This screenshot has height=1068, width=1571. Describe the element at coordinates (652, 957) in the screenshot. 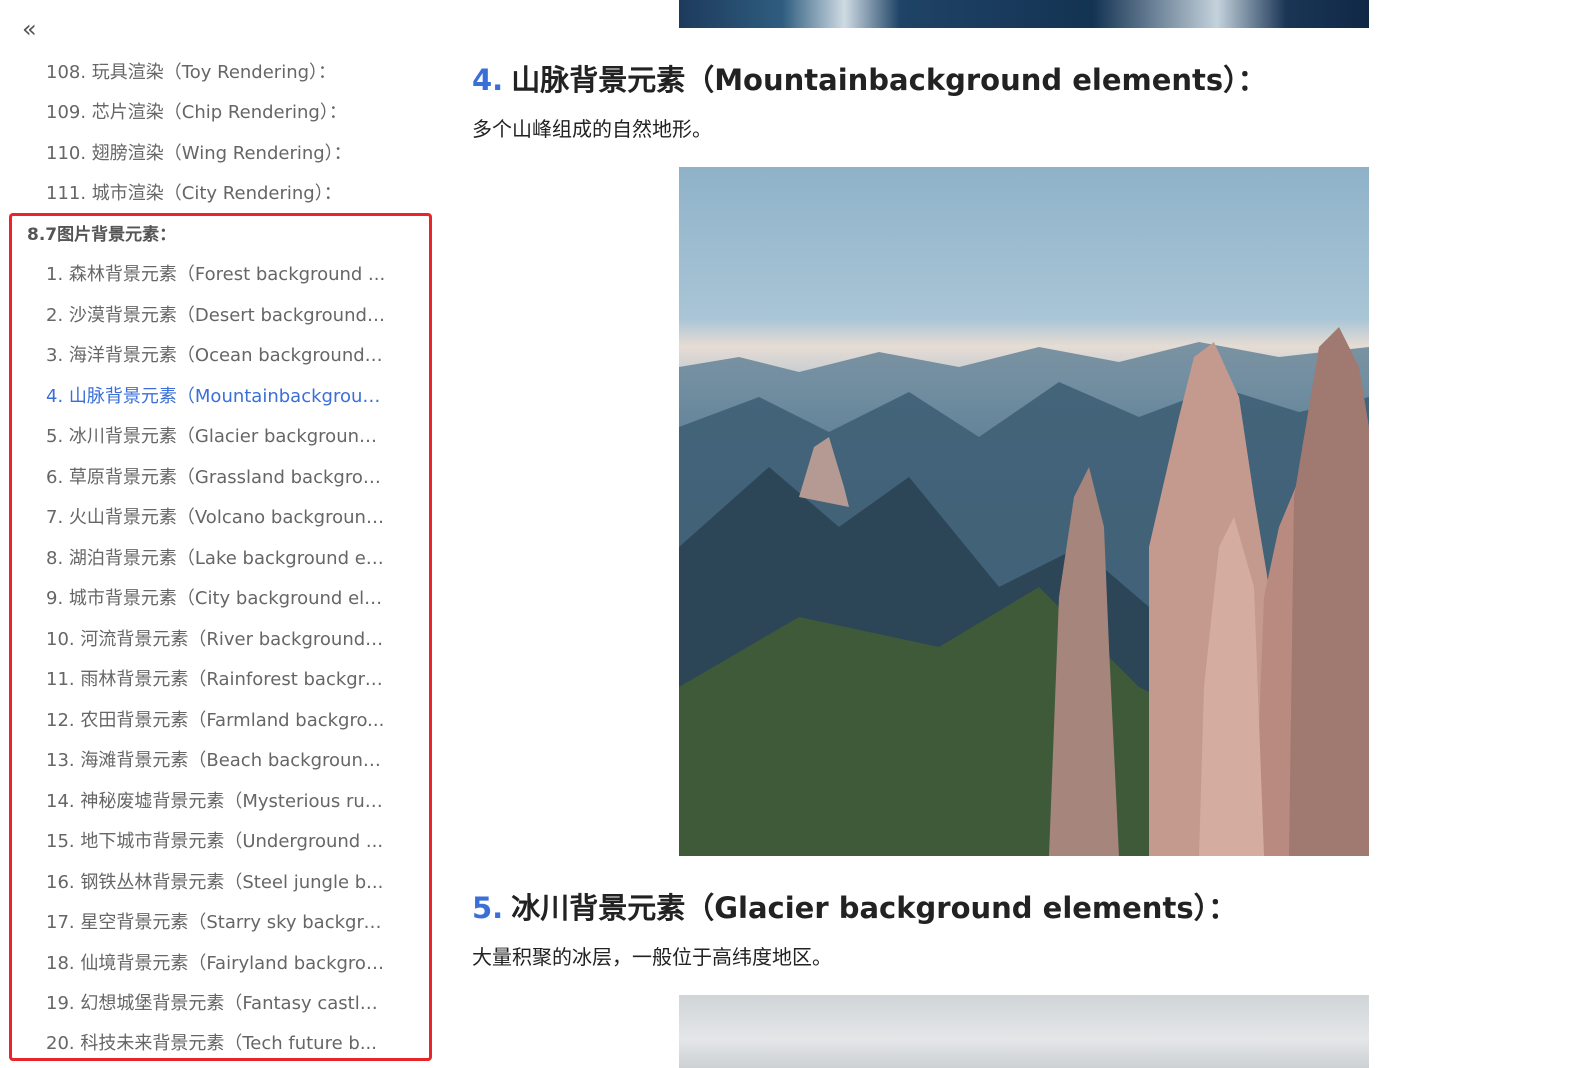

I see `section-description: 大量积聚的冰层，一般位于高纬度地区。` at that location.